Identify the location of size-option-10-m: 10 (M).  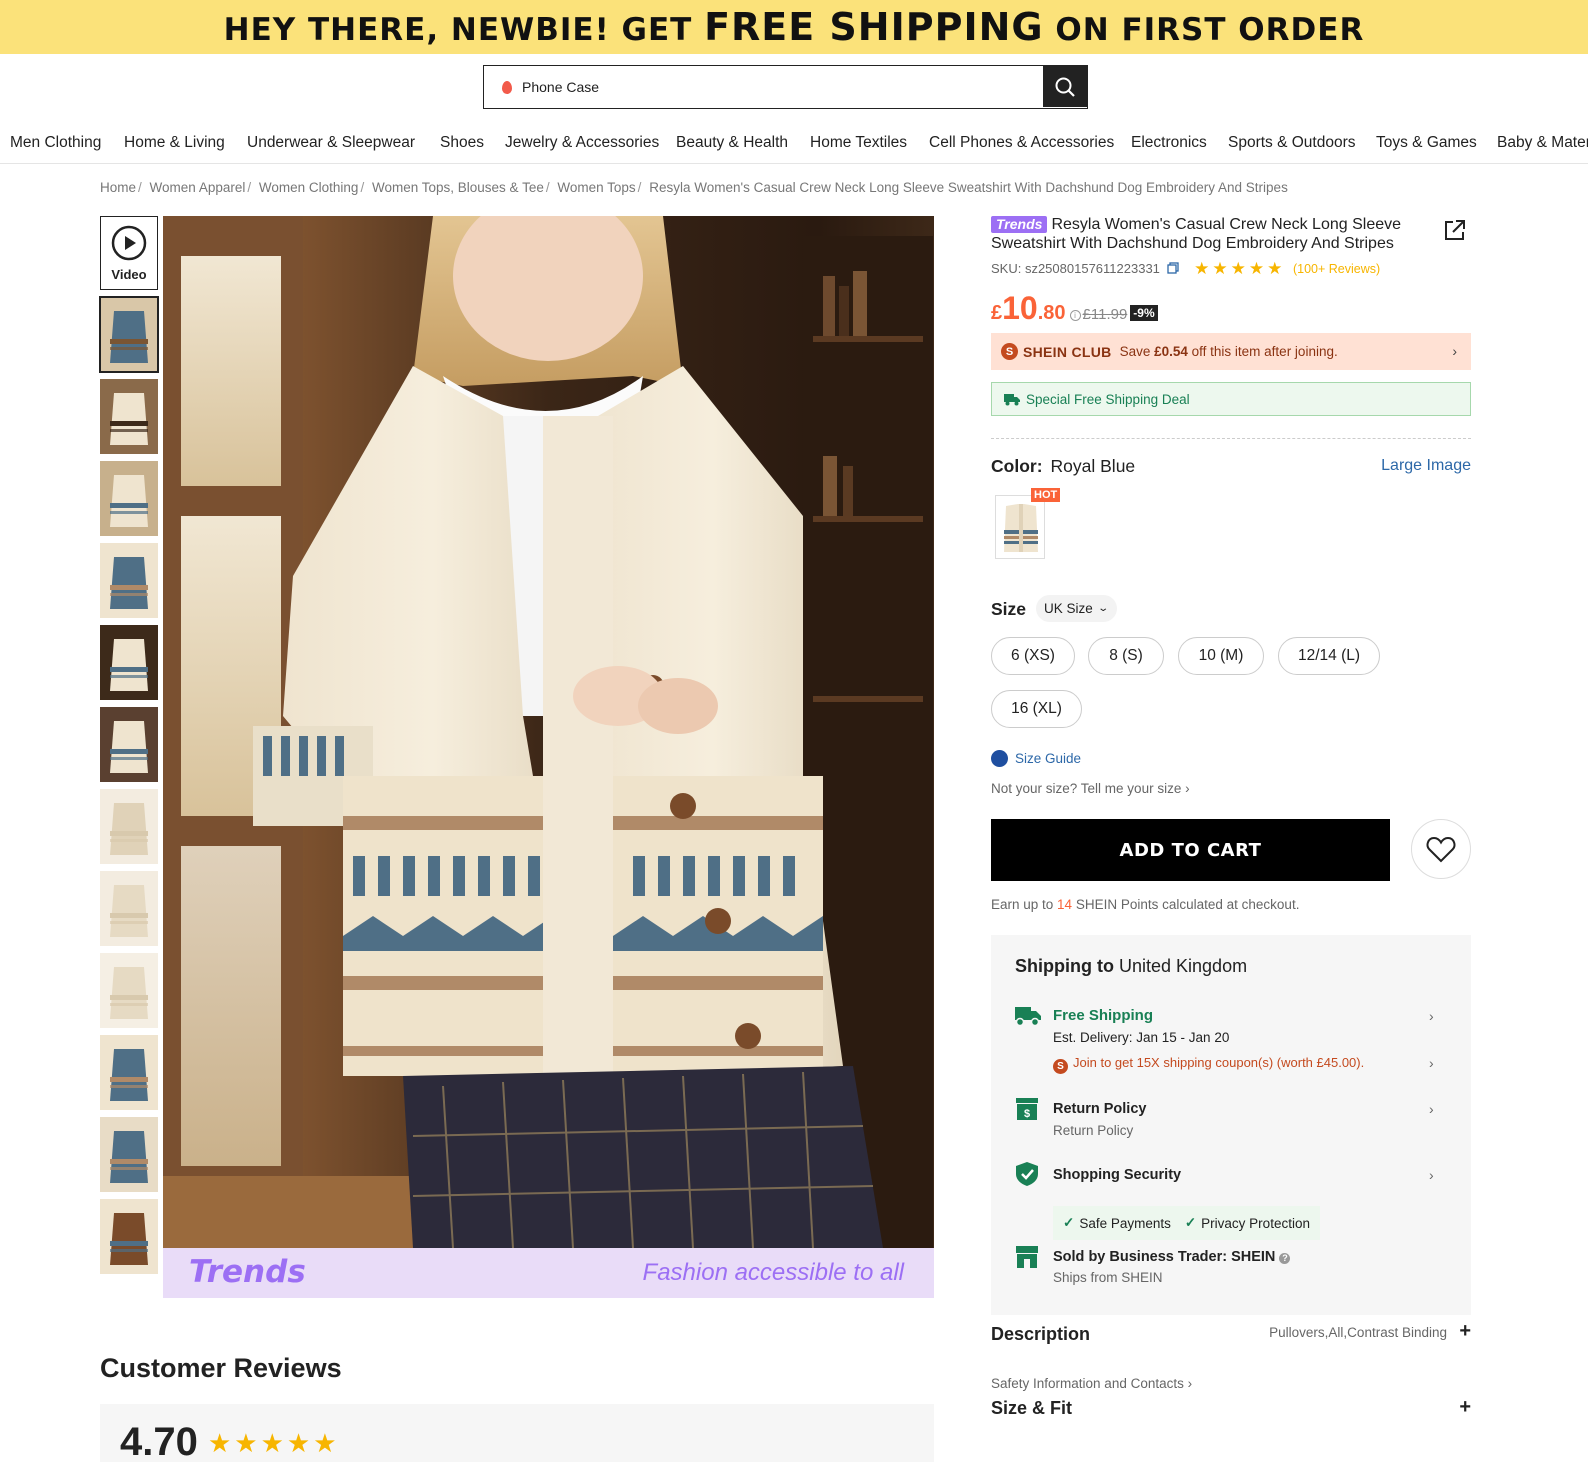
(1221, 656).